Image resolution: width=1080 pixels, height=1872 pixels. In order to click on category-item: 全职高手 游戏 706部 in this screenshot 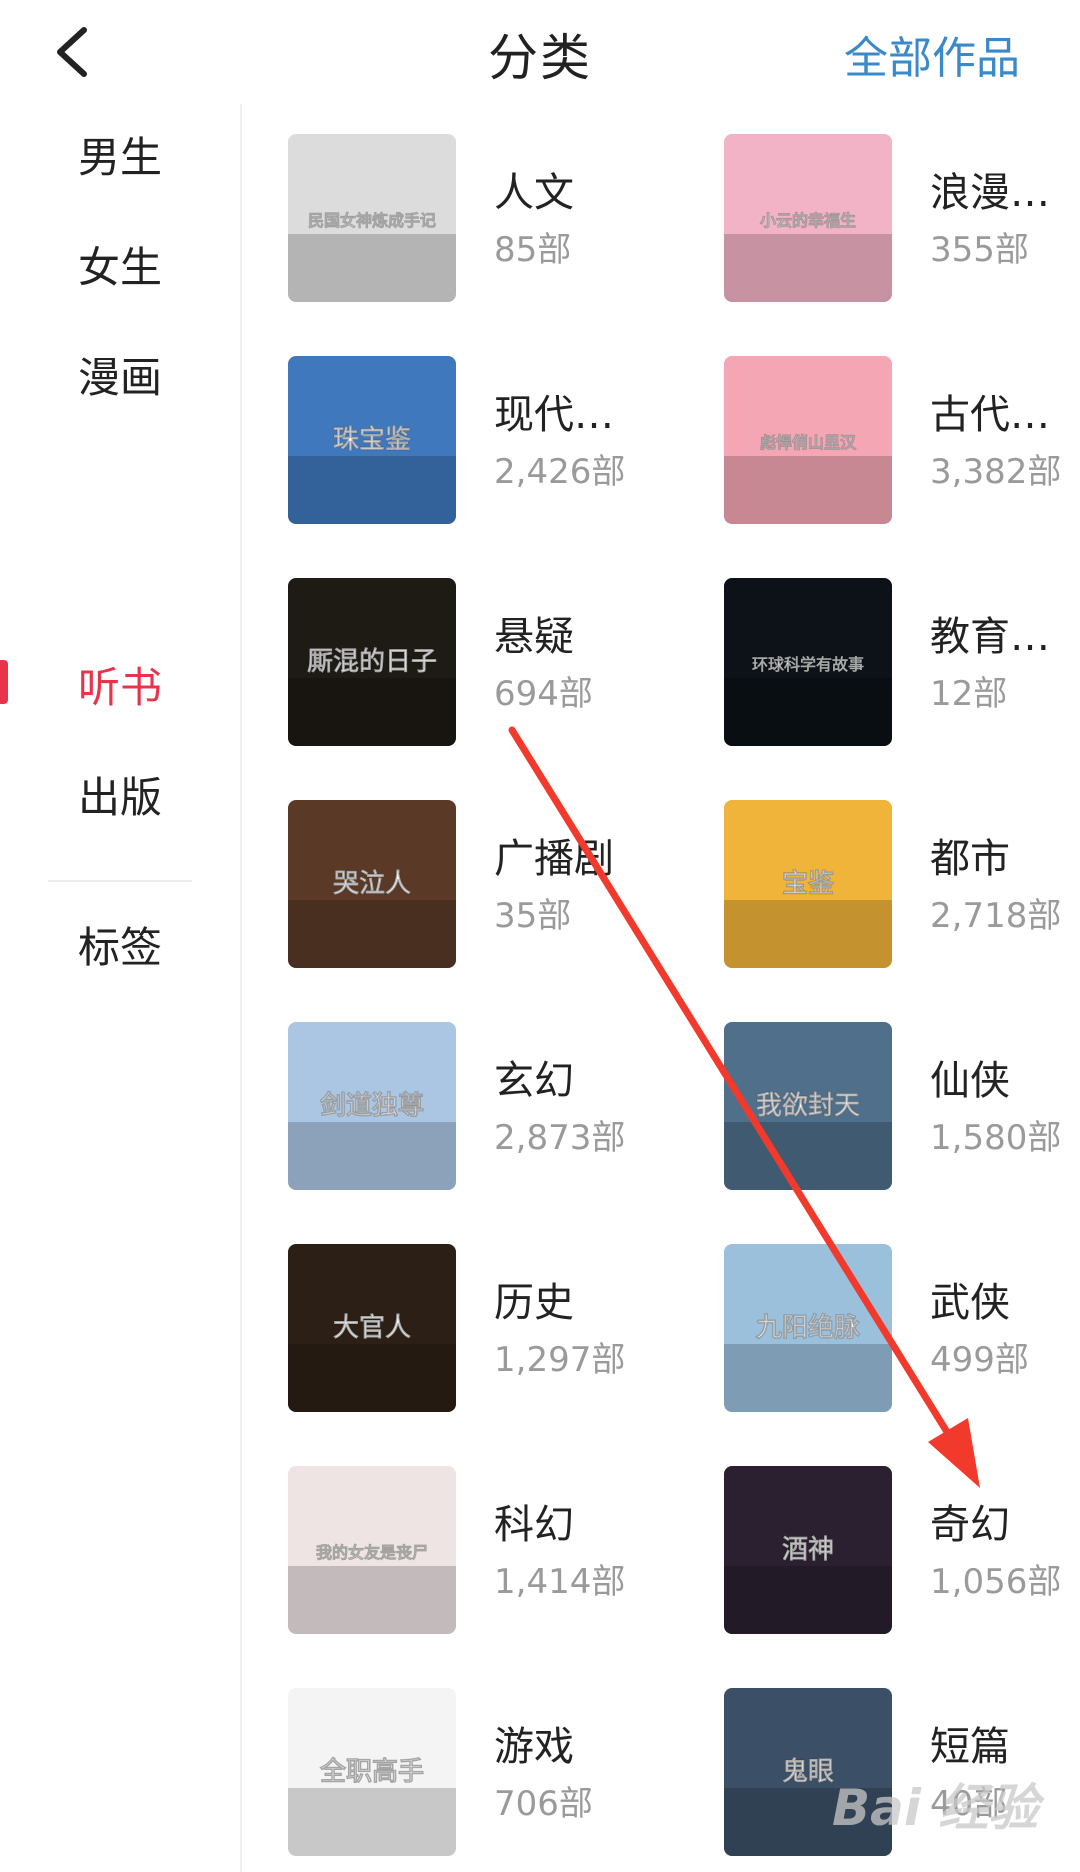, I will do `click(450, 1757)`.